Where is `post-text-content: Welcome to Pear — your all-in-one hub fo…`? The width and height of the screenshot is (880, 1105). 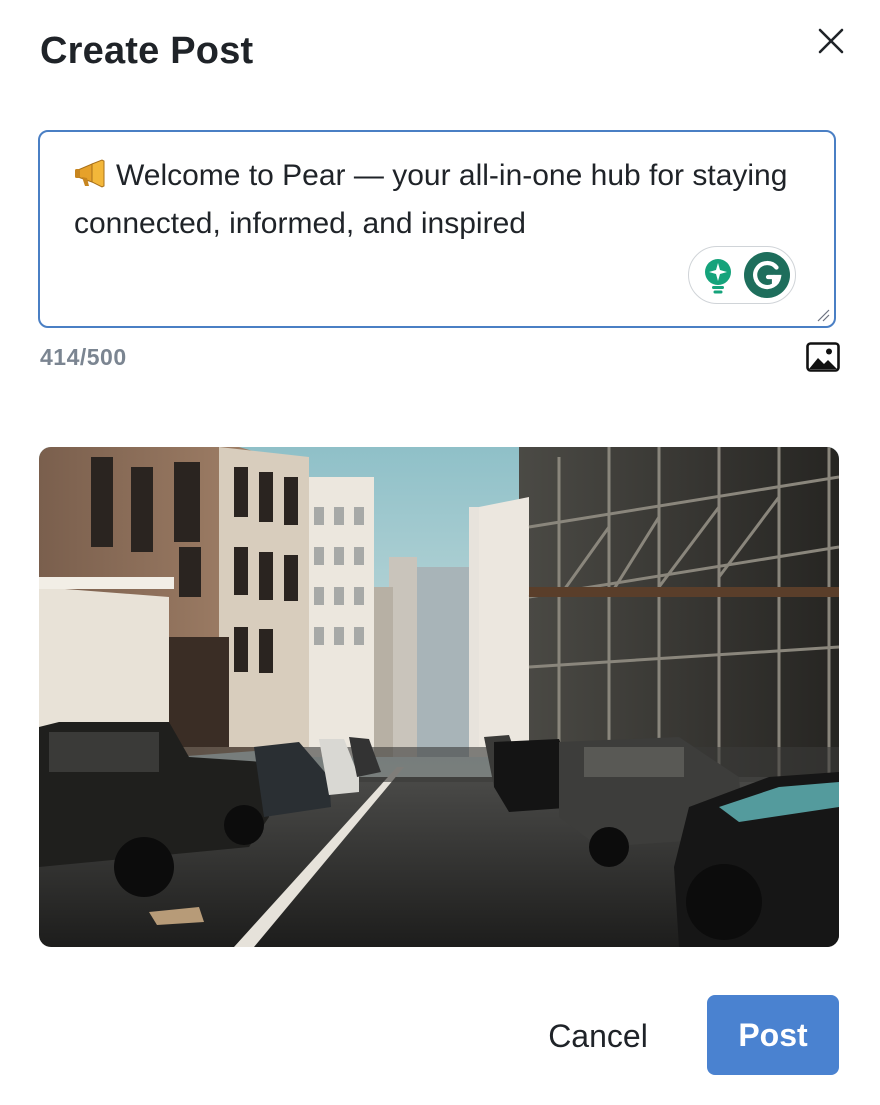 post-text-content: Welcome to Pear — your all-in-one hub fo… is located at coordinates (431, 199).